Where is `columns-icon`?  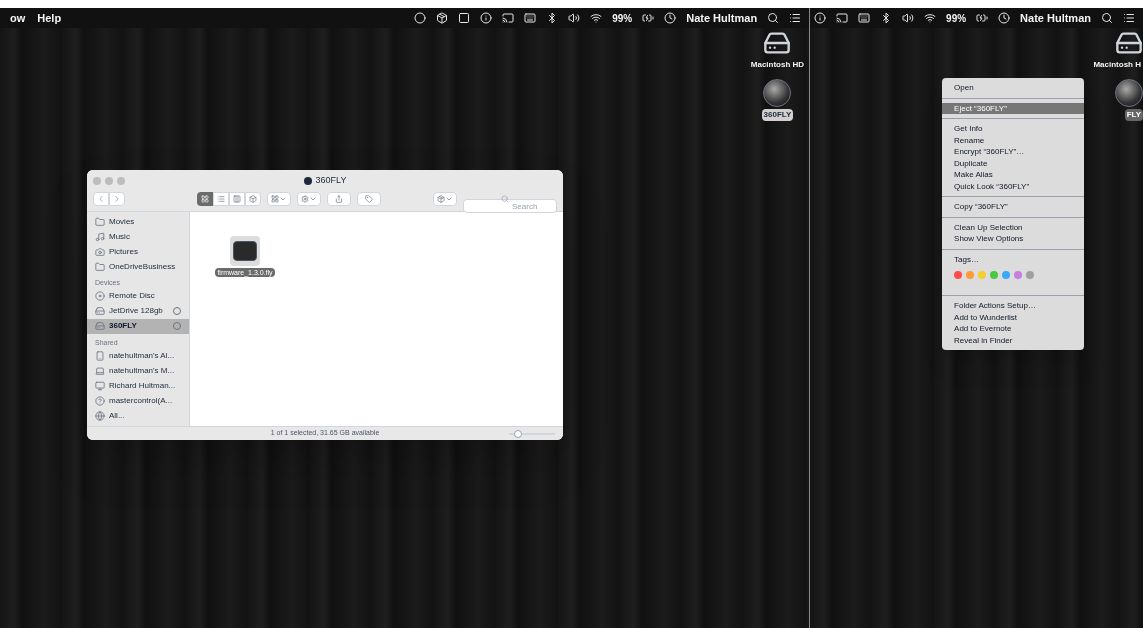
columns-icon is located at coordinates (237, 198).